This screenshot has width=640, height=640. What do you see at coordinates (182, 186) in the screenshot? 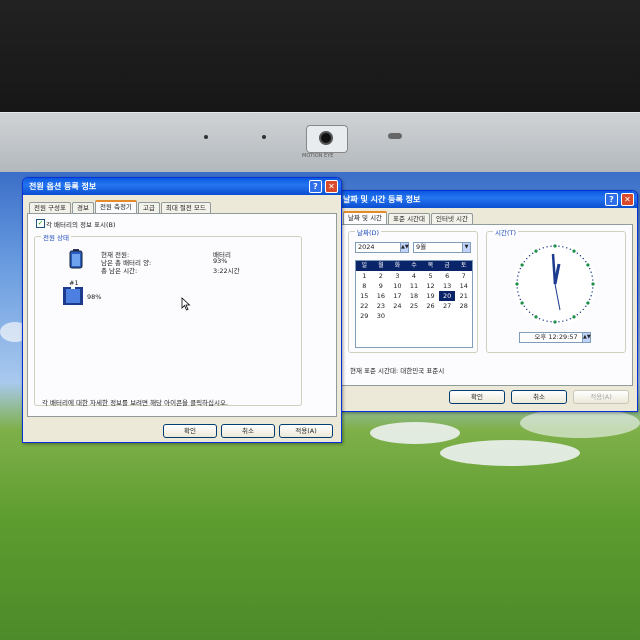
I see `power-titlebar: 전원 옵션 등록 정보 ? ✕` at bounding box center [182, 186].